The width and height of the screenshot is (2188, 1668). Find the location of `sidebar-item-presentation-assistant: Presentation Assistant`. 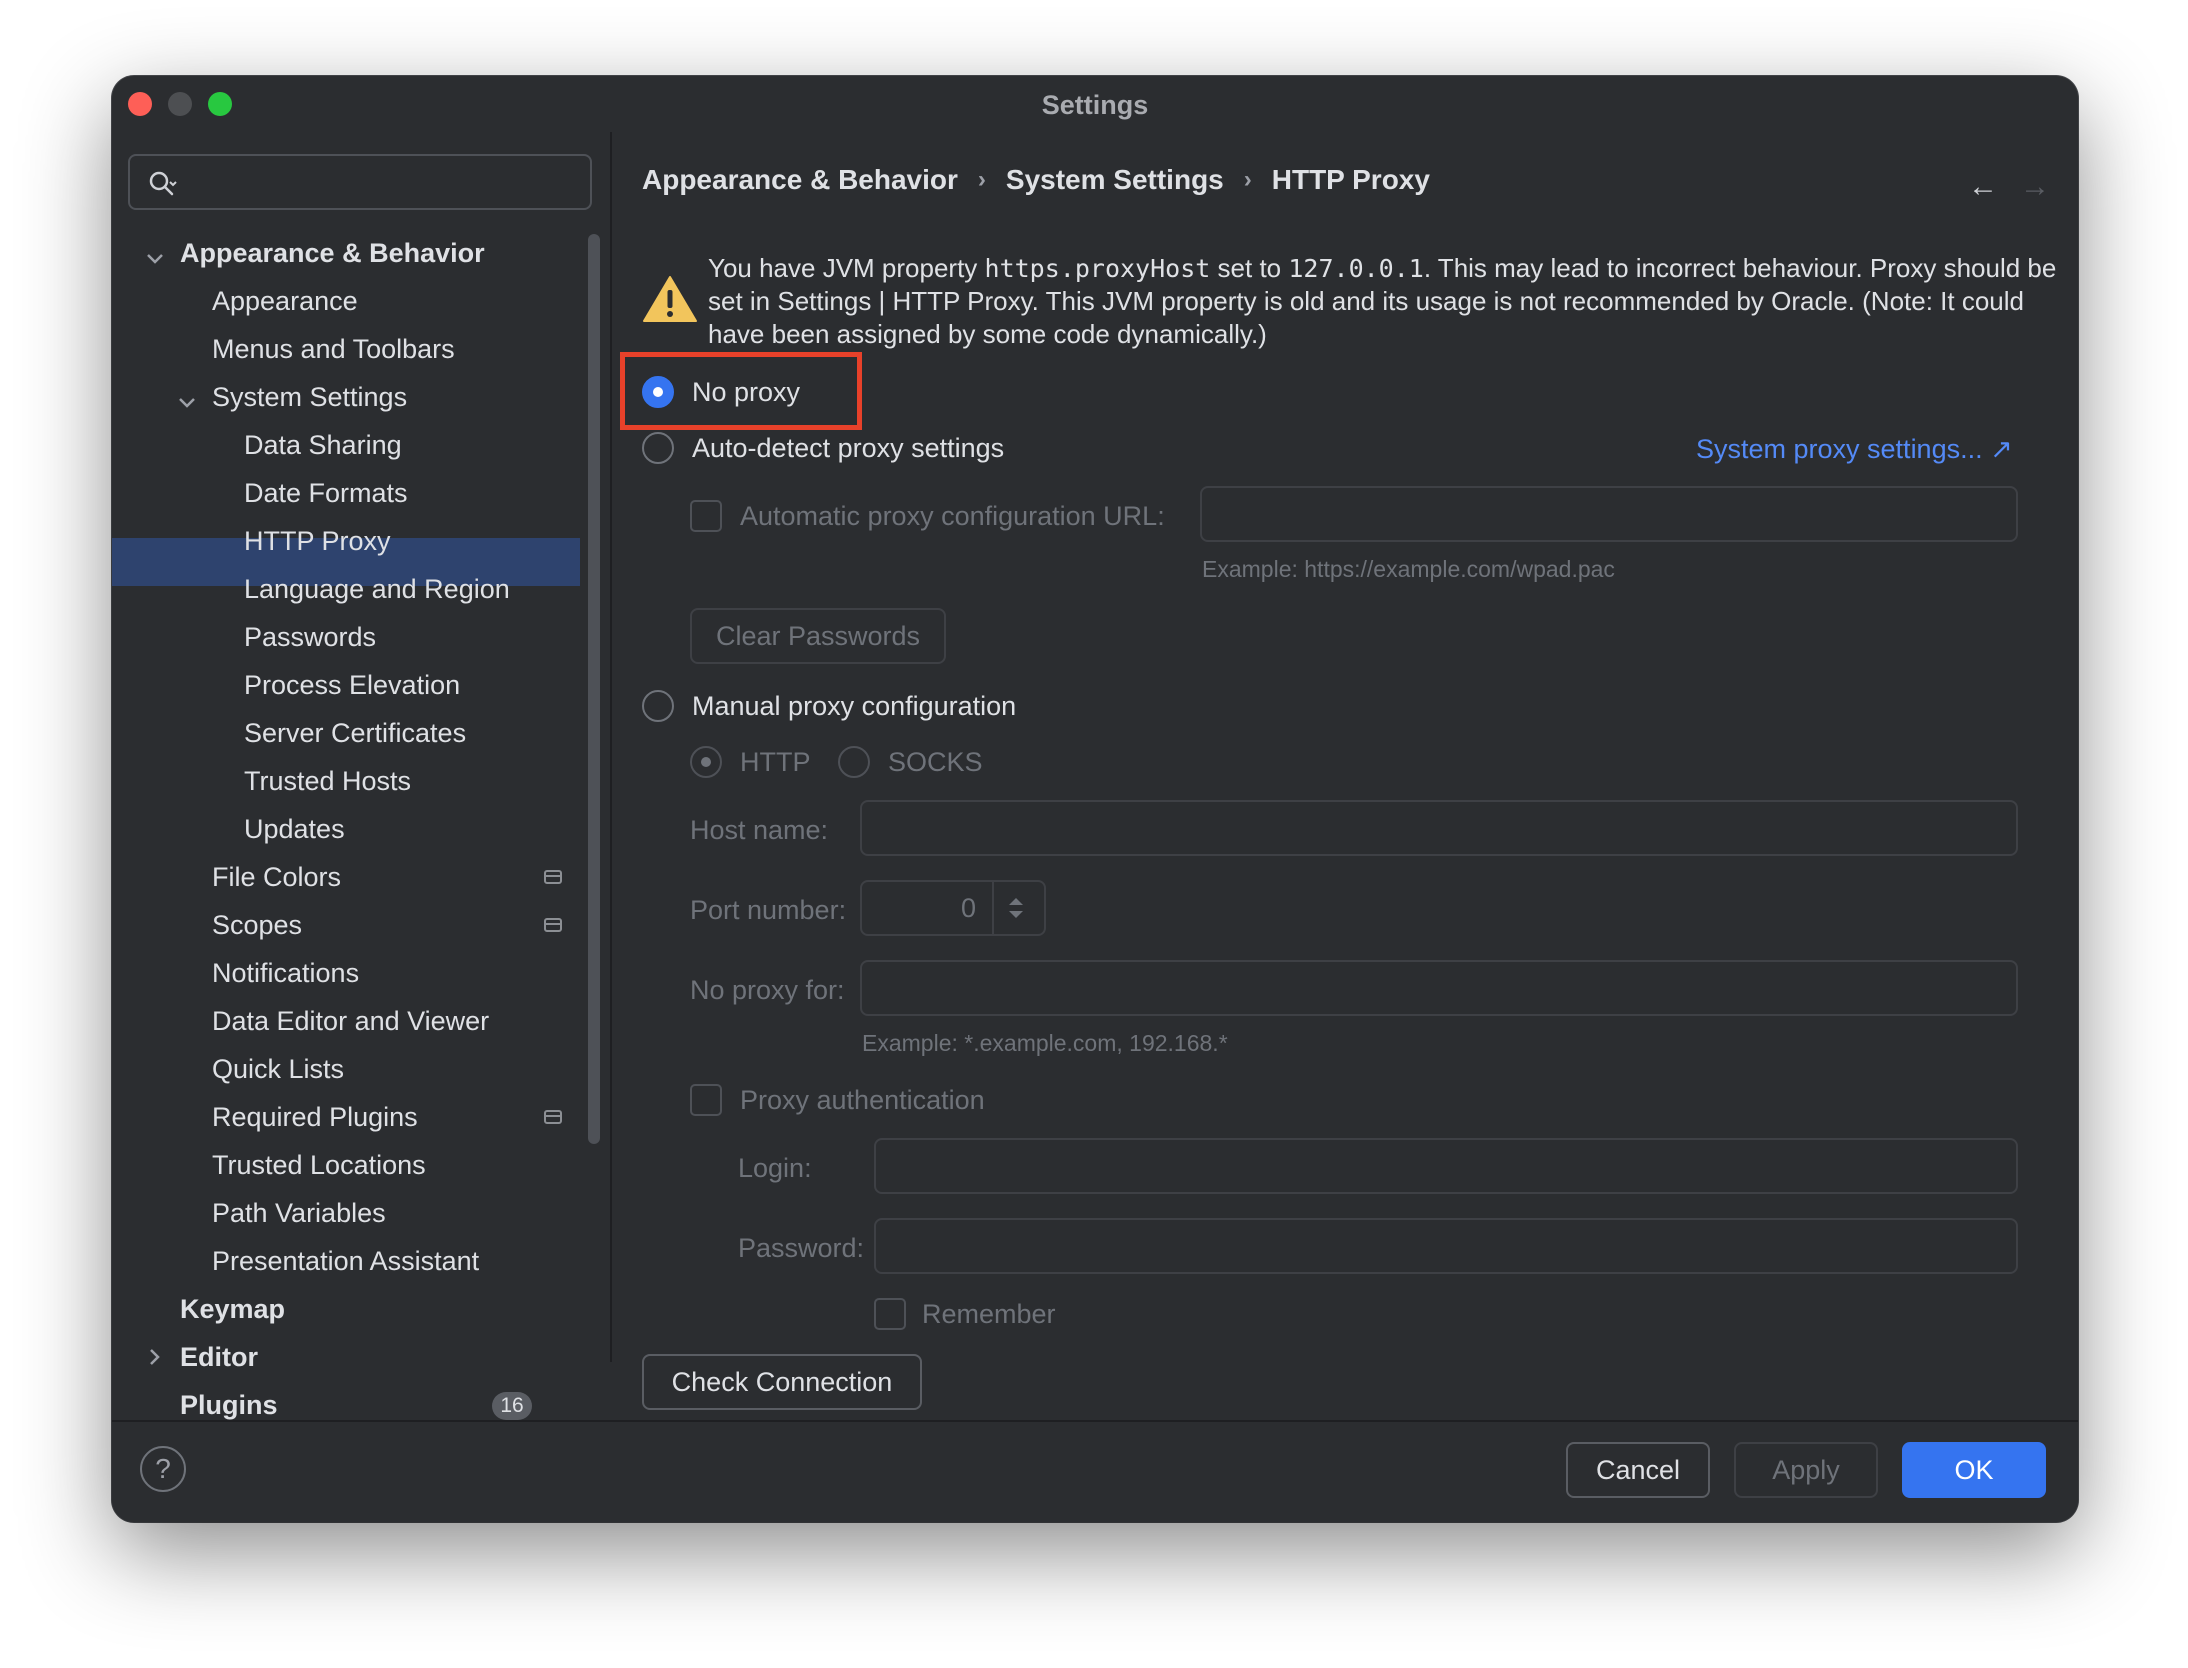

sidebar-item-presentation-assistant: Presentation Assistant is located at coordinates (345, 1261).